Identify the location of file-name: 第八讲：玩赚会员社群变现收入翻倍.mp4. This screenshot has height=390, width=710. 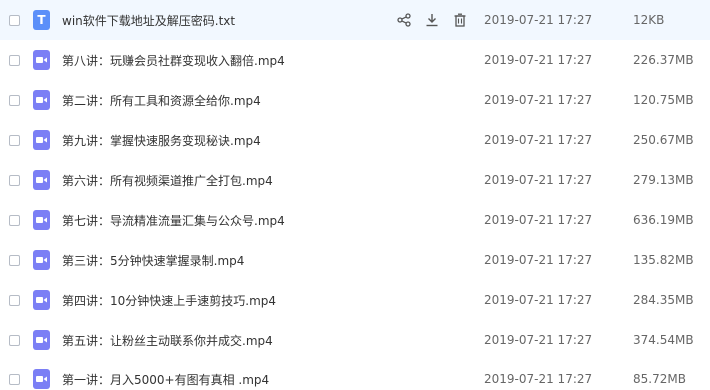
(173, 60).